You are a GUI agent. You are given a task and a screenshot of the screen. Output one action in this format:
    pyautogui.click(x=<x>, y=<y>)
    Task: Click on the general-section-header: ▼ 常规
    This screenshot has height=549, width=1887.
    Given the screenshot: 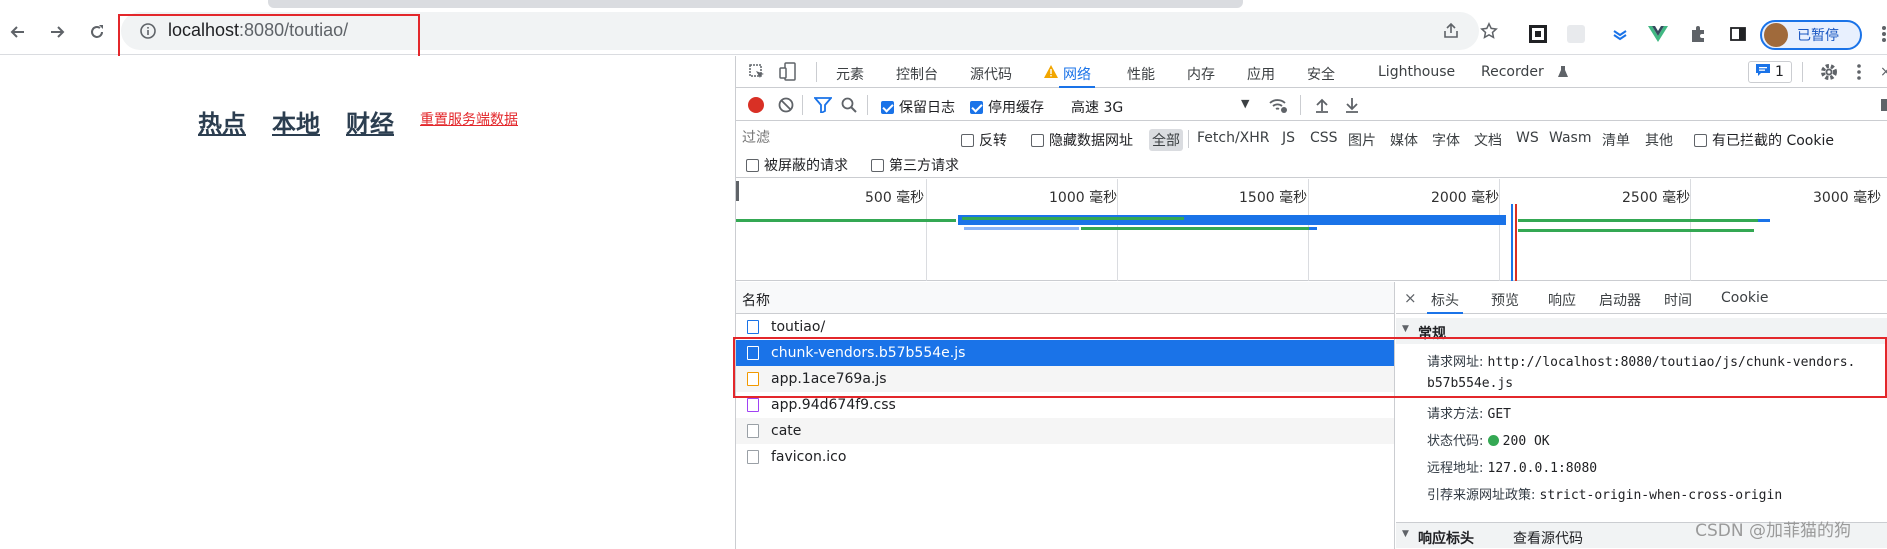 What is the action you would take?
    pyautogui.click(x=1641, y=331)
    